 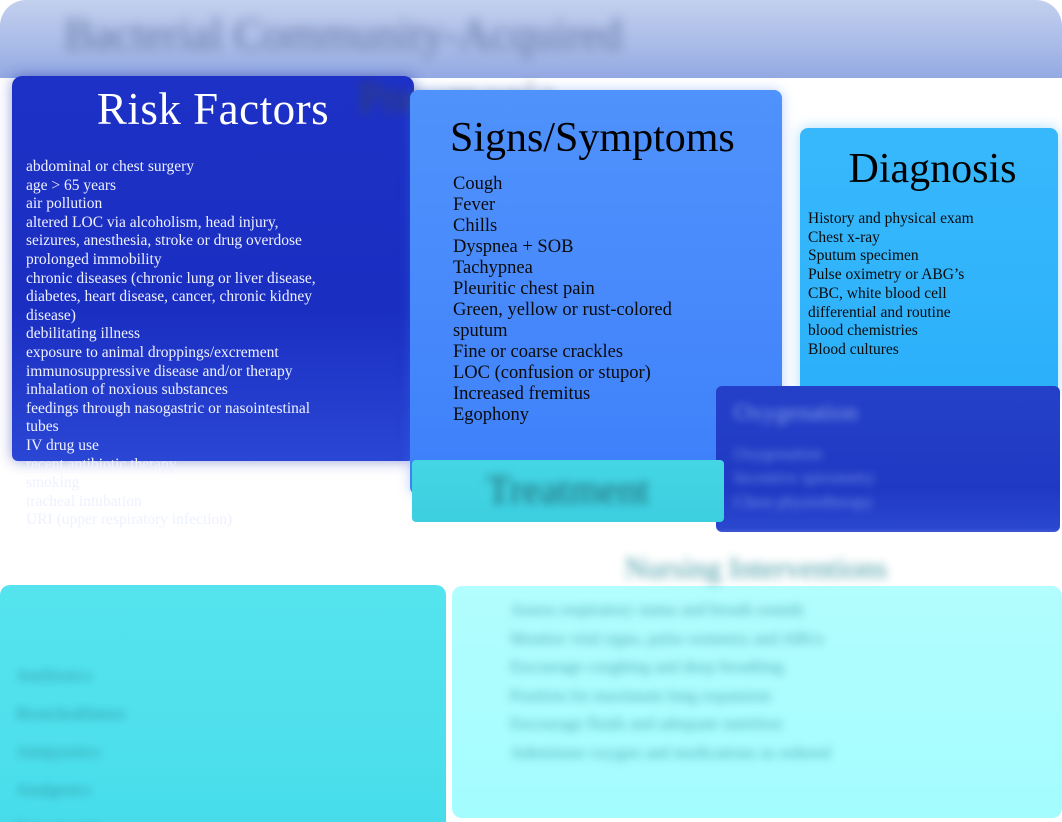 What do you see at coordinates (756, 568) in the screenshot?
I see `nursing-interventions-title: Nursing Interventions` at bounding box center [756, 568].